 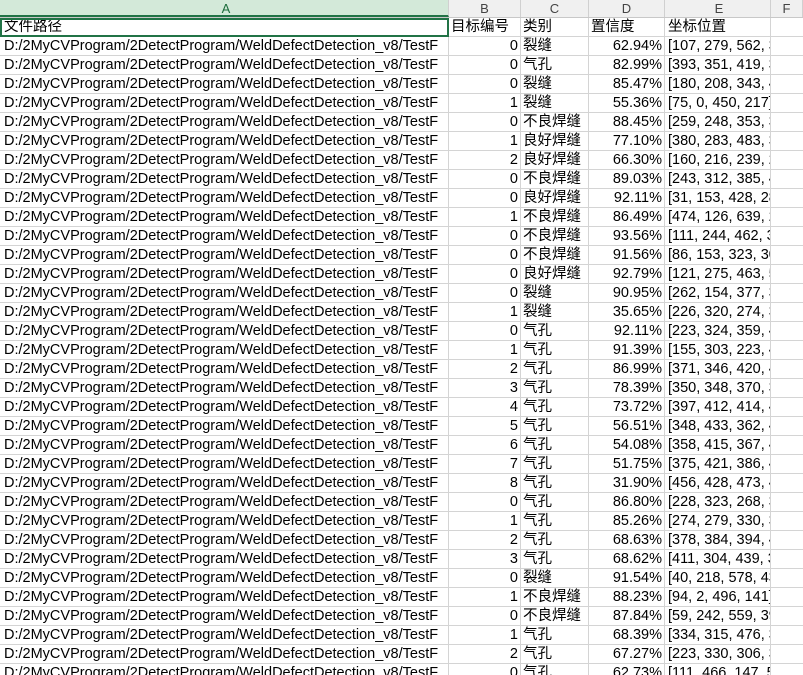 What do you see at coordinates (718, 578) in the screenshot?
I see `cell-coords: [40, 218, 578, 432]` at bounding box center [718, 578].